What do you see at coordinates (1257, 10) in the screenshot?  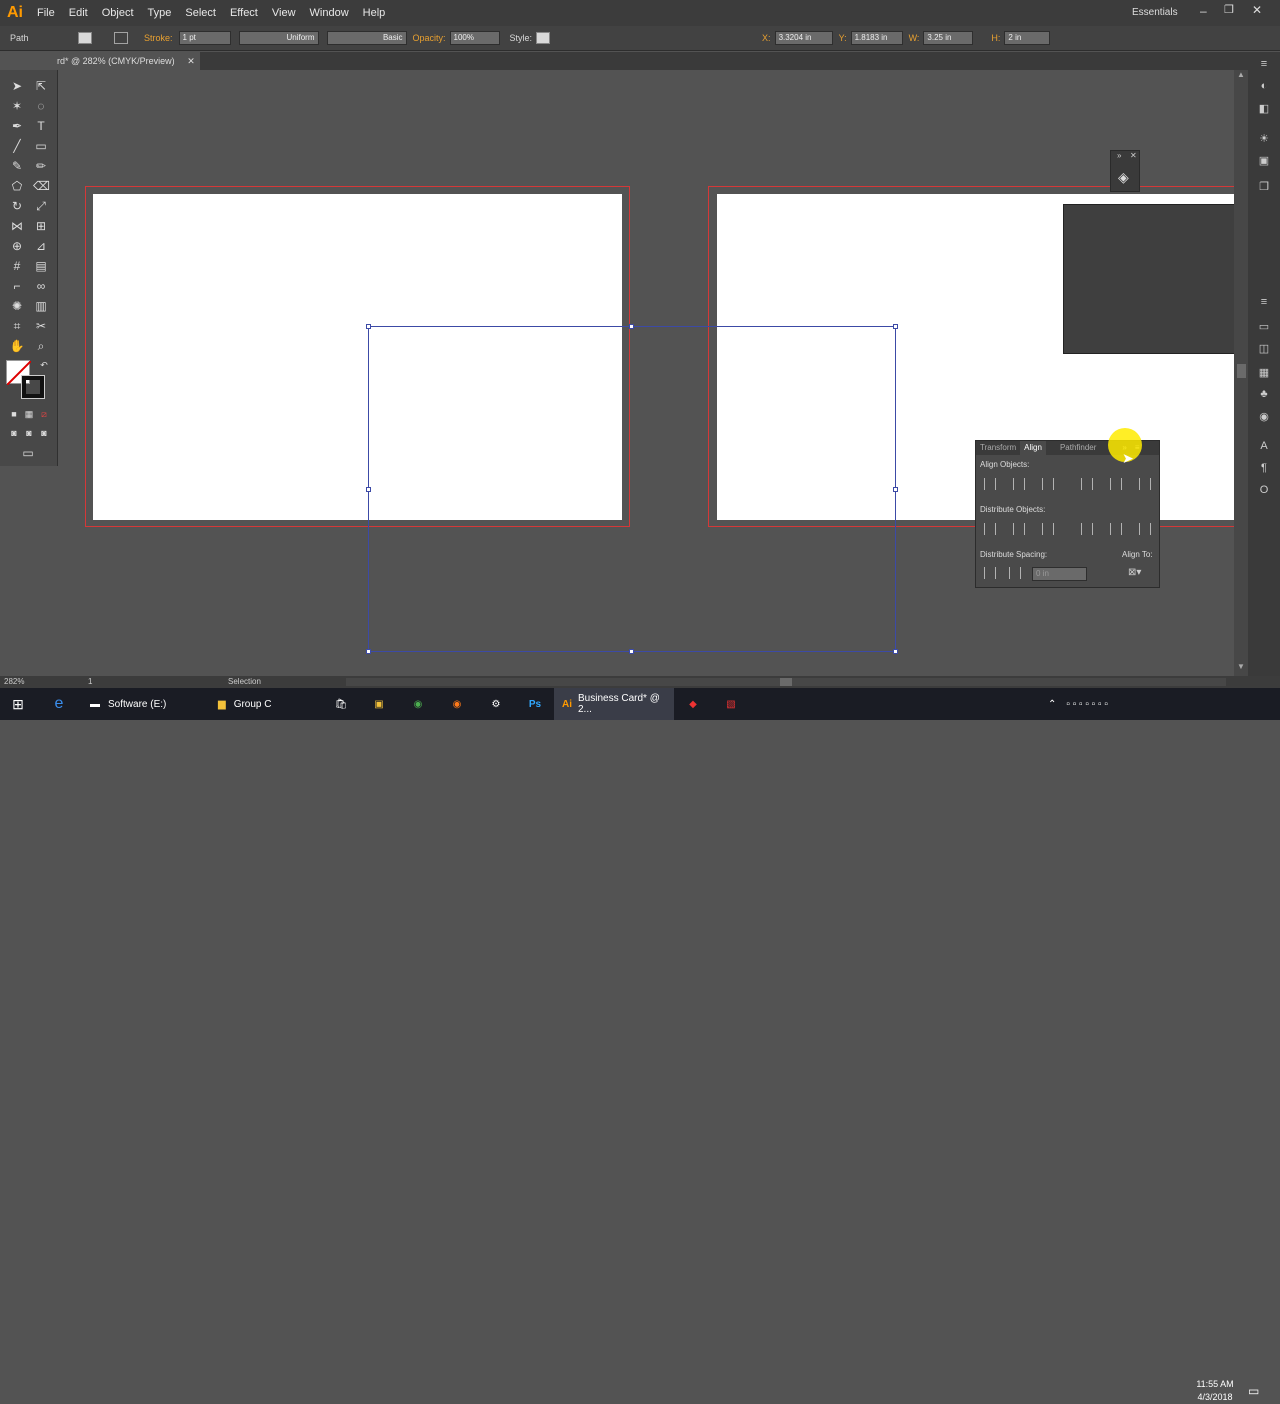 I see `close-icon: ✕` at bounding box center [1257, 10].